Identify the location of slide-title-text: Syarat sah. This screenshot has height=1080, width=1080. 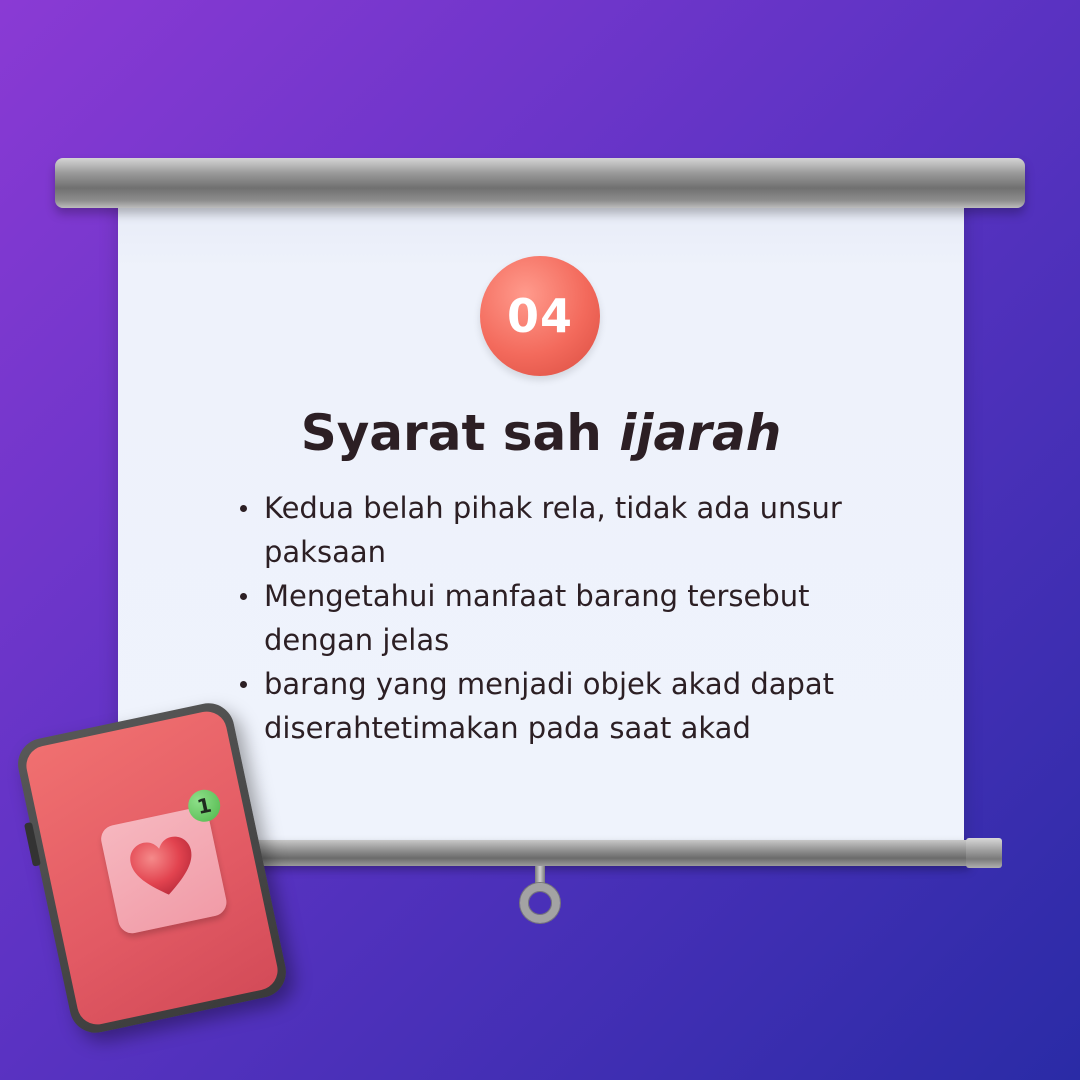
(451, 433).